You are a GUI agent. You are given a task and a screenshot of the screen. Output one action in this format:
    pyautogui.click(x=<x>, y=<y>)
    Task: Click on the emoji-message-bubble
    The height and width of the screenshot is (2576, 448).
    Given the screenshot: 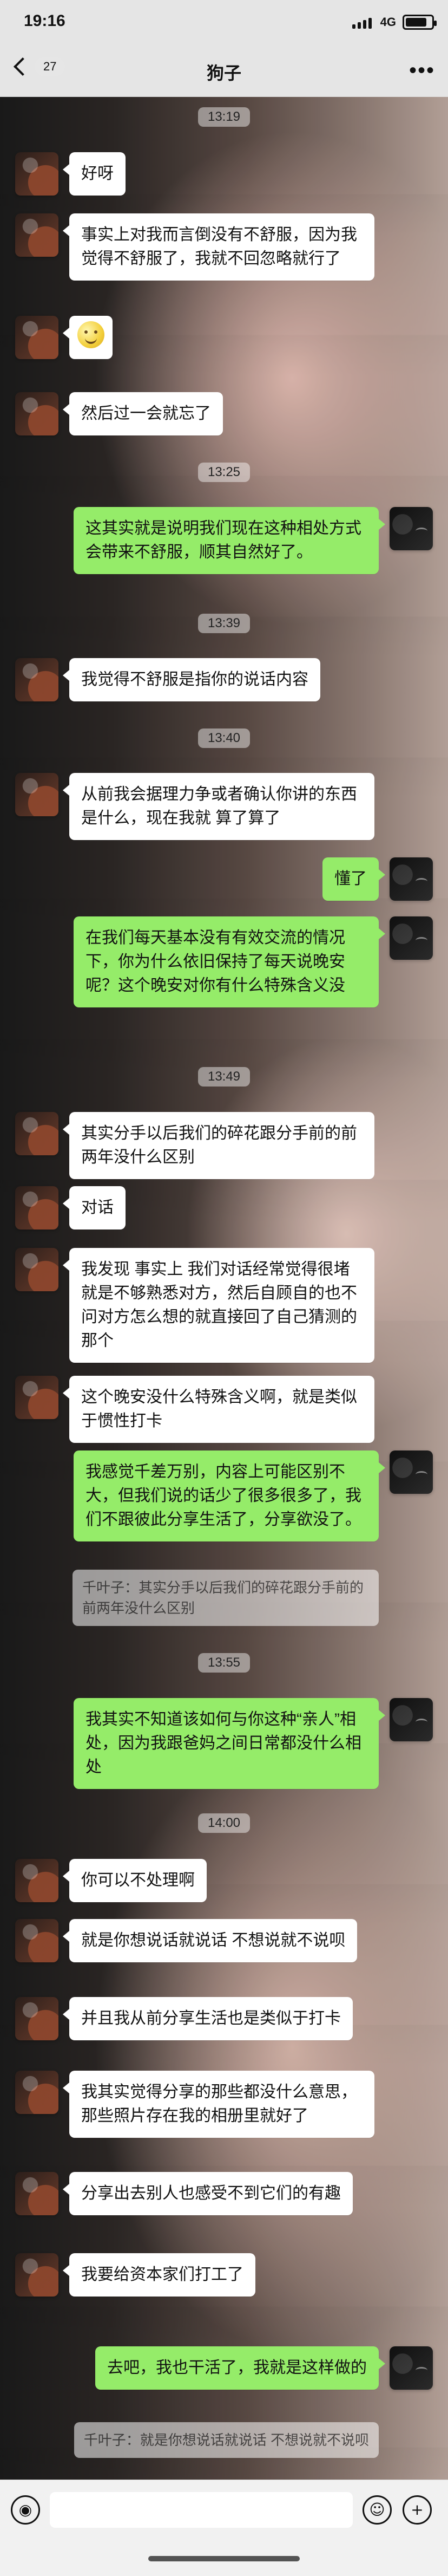 What is the action you would take?
    pyautogui.click(x=88, y=337)
    